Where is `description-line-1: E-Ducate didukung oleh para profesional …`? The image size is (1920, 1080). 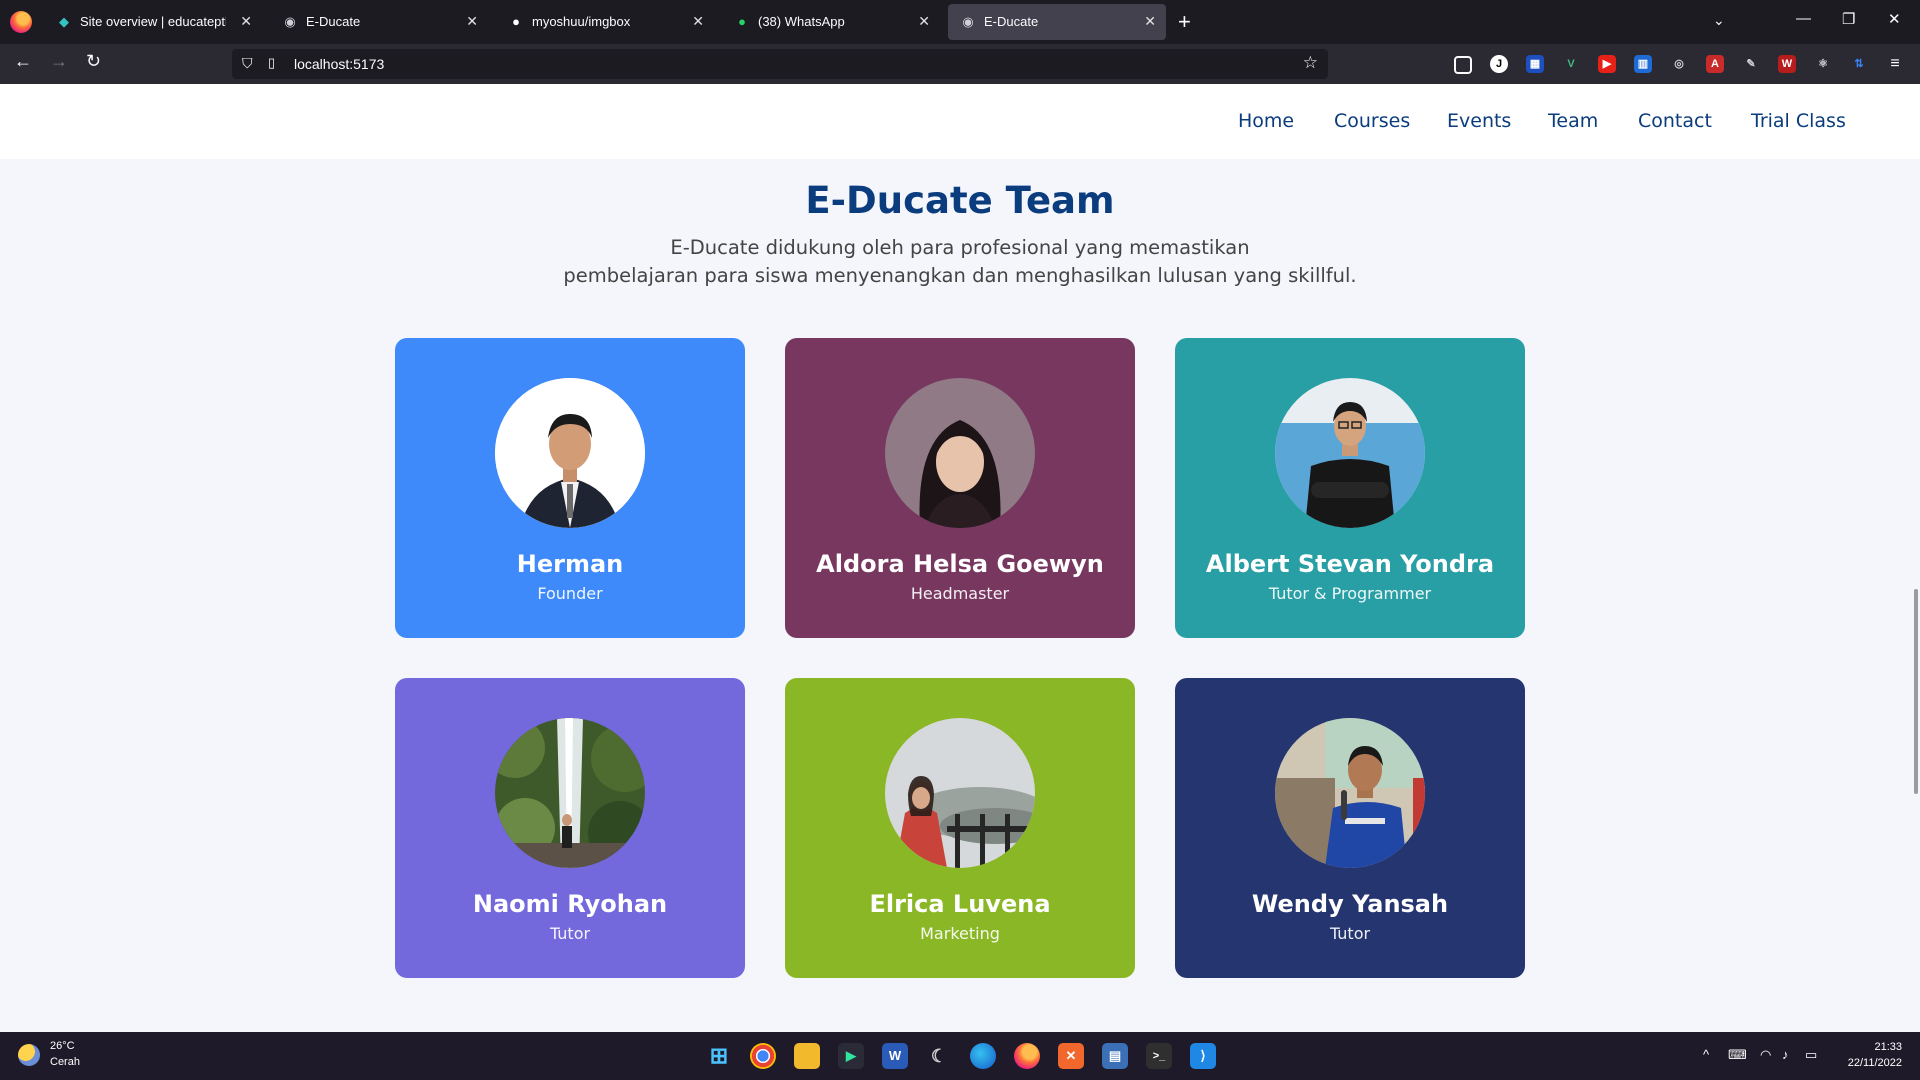 description-line-1: E-Ducate didukung oleh para profesional … is located at coordinates (960, 247).